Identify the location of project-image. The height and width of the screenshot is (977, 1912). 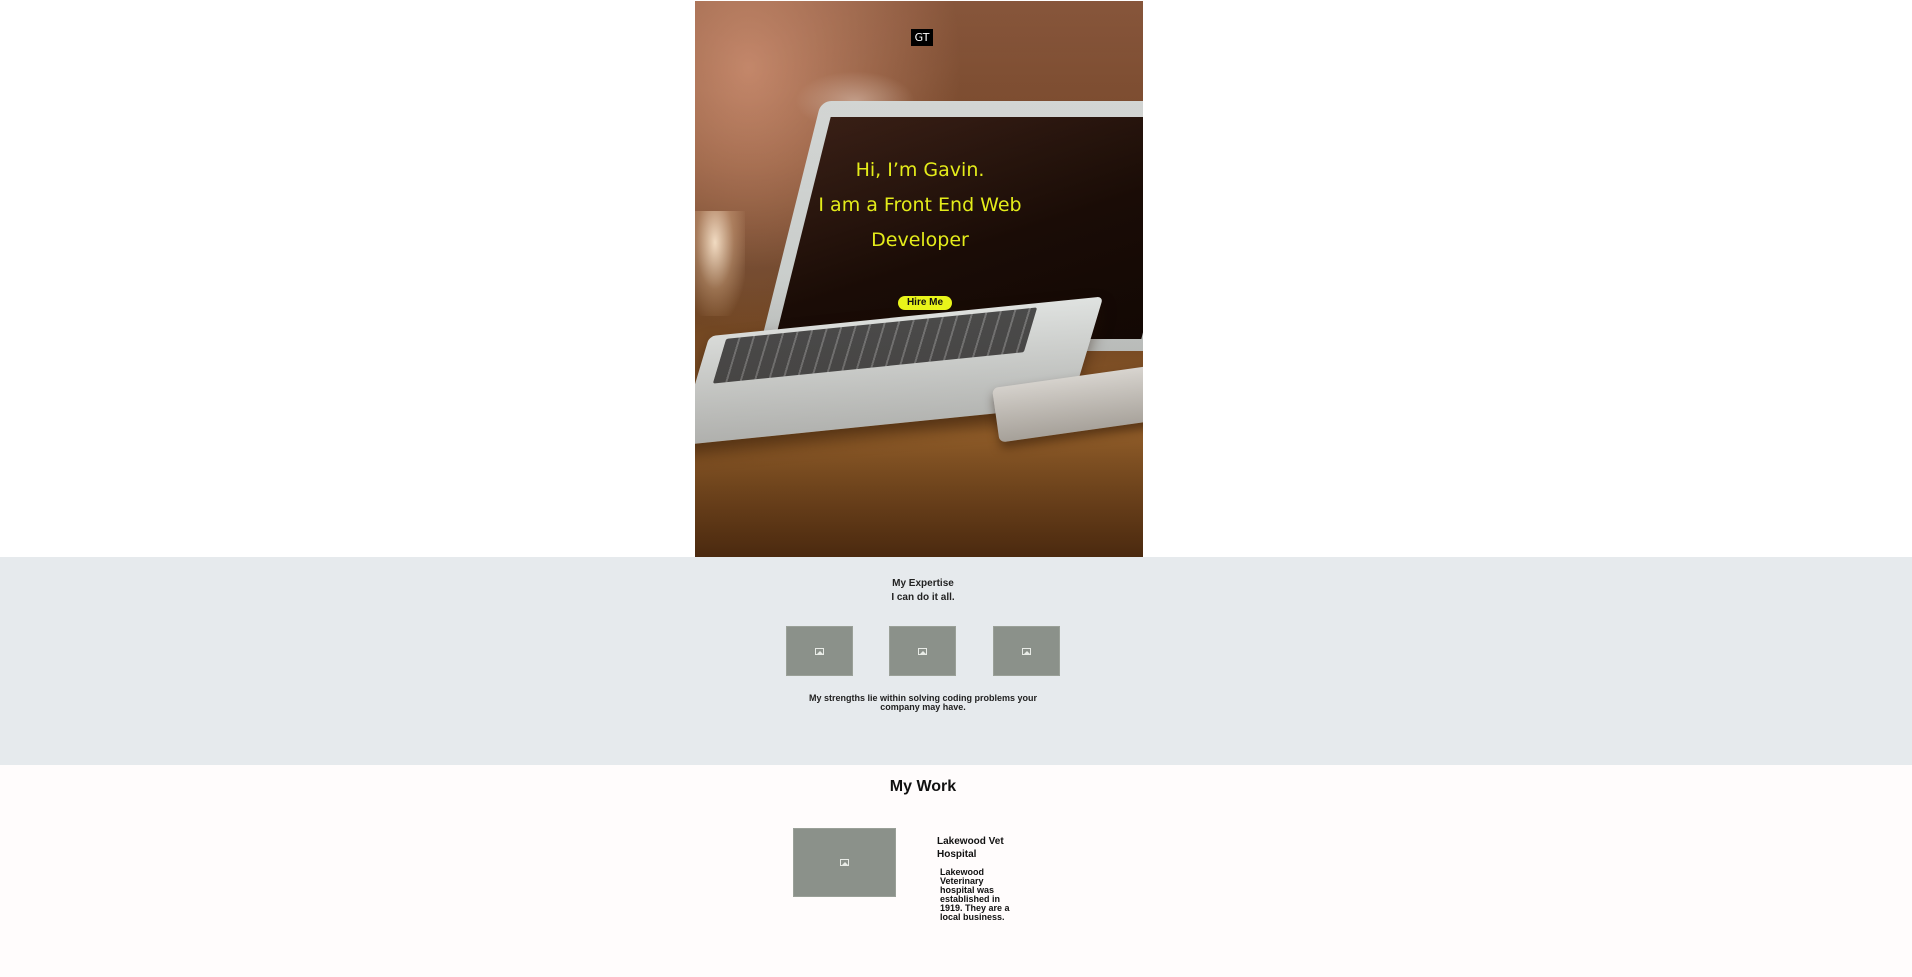
(844, 862).